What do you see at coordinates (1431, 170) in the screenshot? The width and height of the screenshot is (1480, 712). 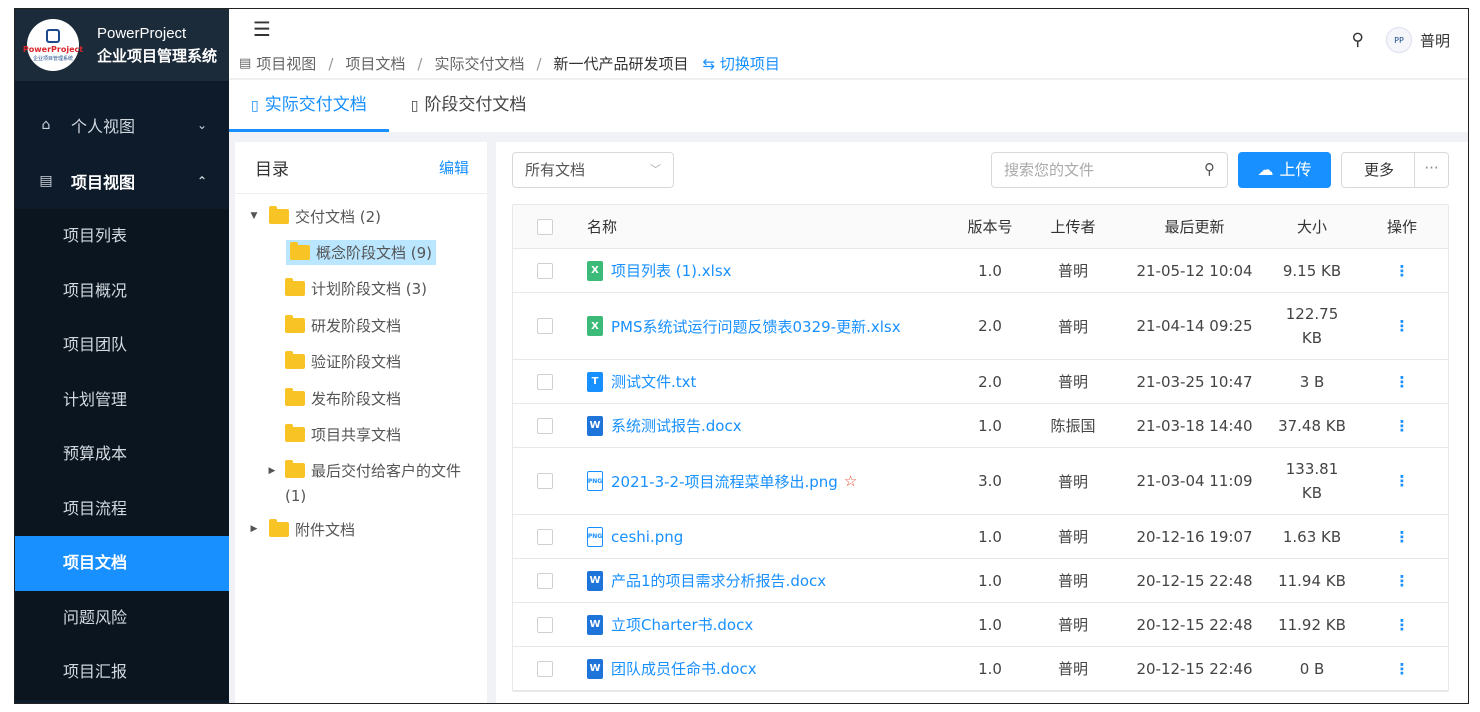 I see `more-ellipsis-icon: ···` at bounding box center [1431, 170].